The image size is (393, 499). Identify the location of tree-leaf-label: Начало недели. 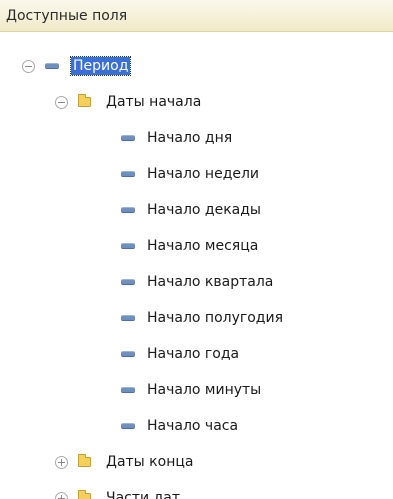
(203, 174).